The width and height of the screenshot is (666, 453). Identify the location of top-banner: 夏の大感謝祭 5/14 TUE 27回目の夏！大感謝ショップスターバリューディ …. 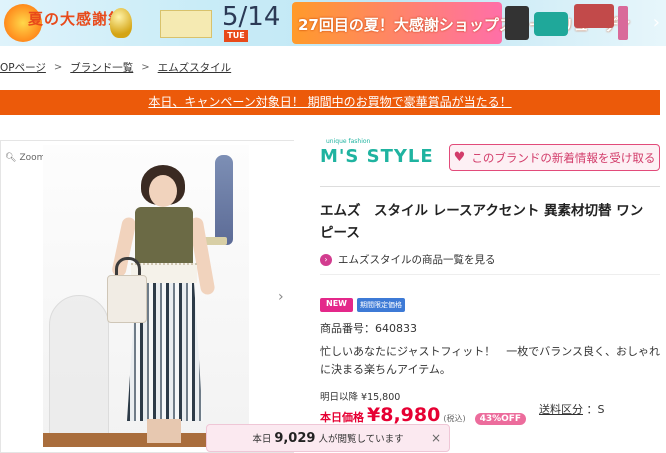
(333, 23).